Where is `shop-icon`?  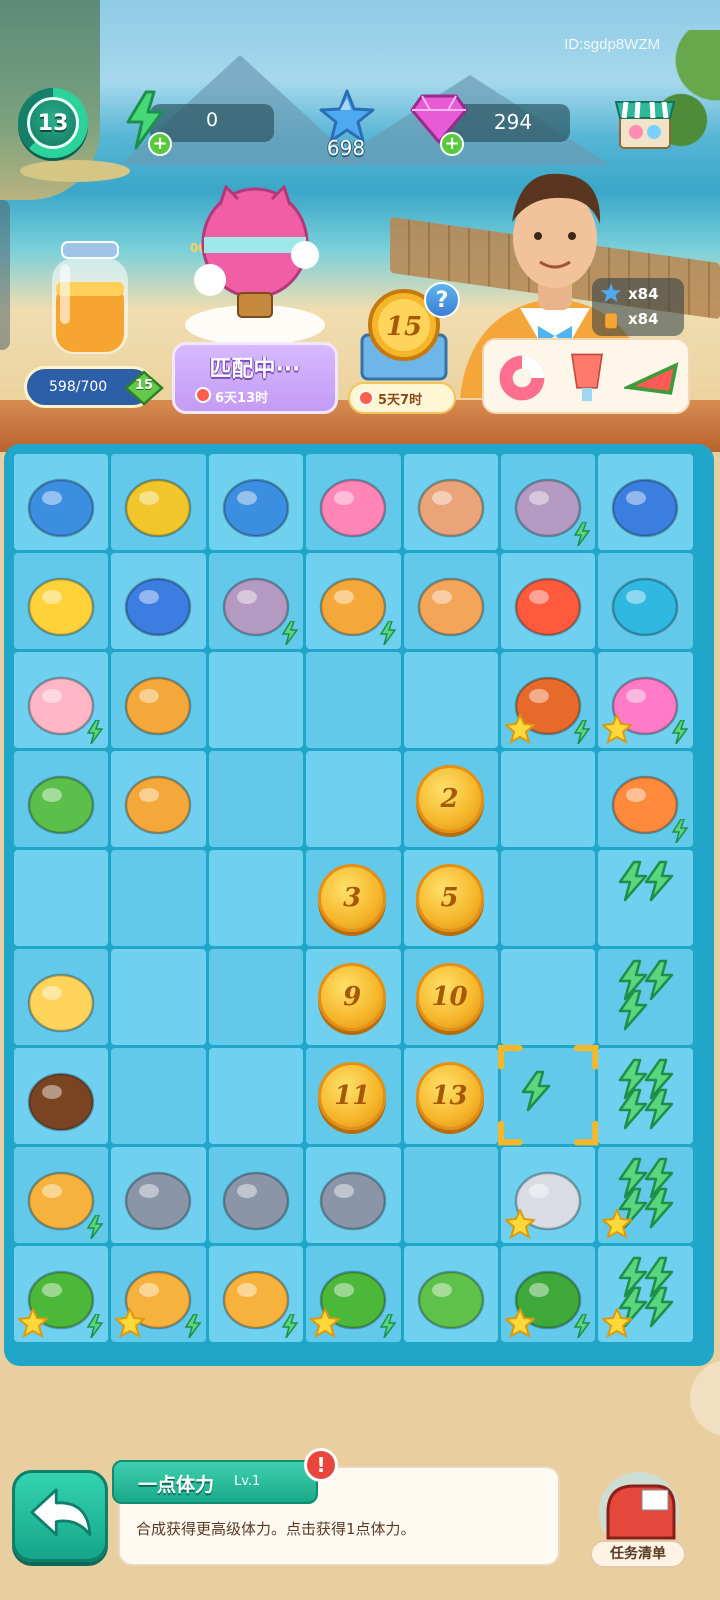
shop-icon is located at coordinates (645, 122).